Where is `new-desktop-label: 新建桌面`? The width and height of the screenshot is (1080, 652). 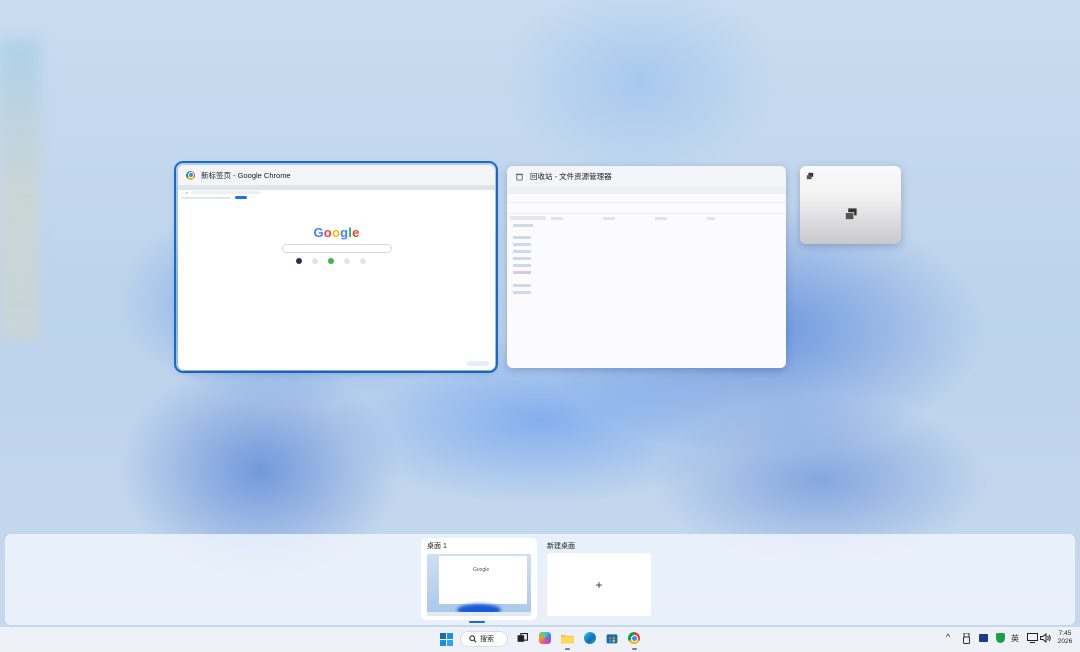
new-desktop-label: 新建桌面 is located at coordinates (561, 546).